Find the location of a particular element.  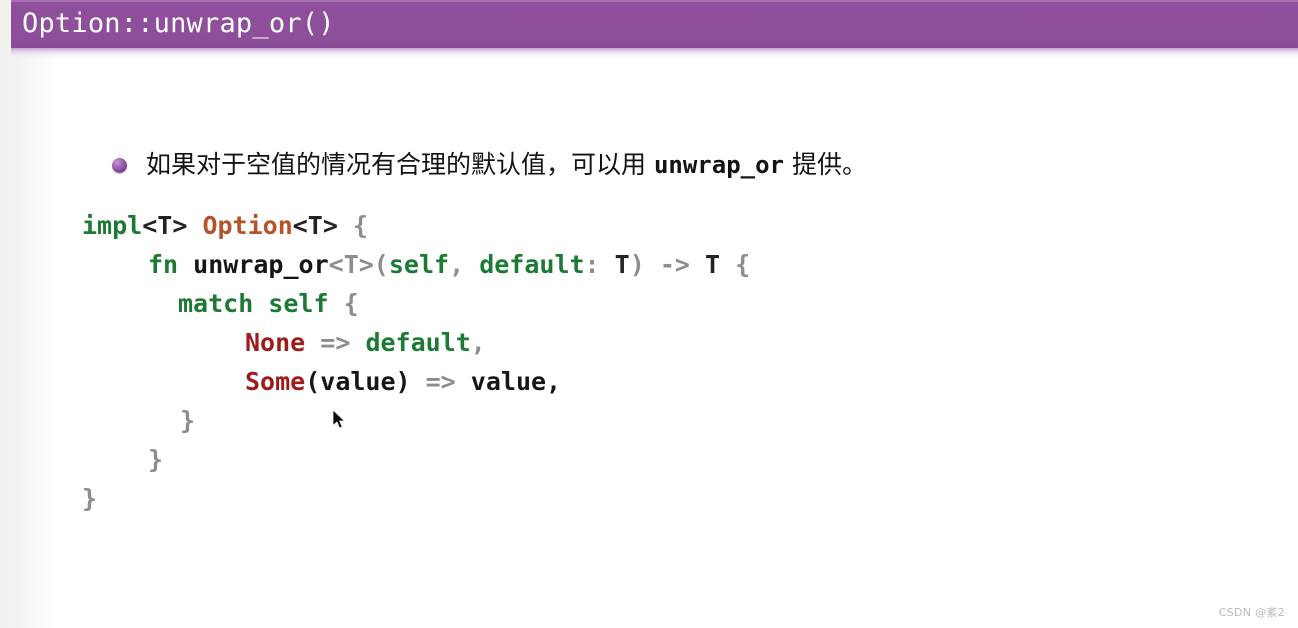

code-token: impl is located at coordinates (112, 225).